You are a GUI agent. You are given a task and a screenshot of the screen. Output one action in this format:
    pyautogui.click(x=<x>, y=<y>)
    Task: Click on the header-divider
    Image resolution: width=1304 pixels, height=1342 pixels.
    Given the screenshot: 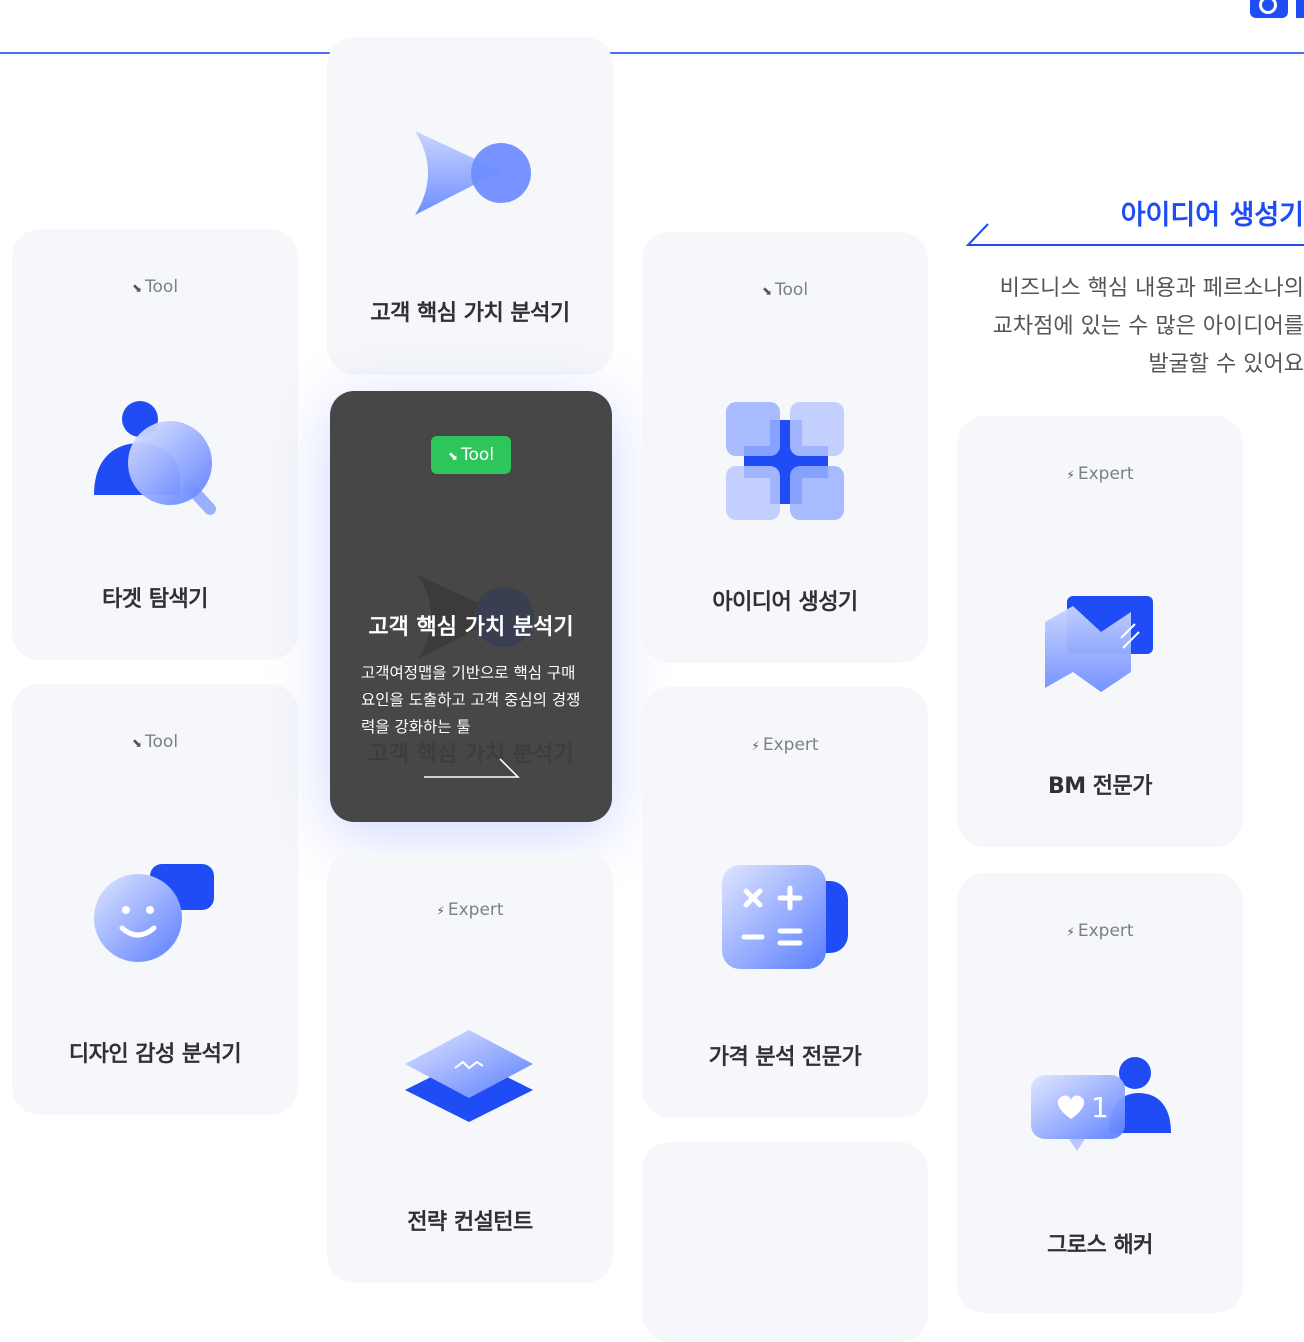 What is the action you would take?
    pyautogui.click(x=652, y=53)
    